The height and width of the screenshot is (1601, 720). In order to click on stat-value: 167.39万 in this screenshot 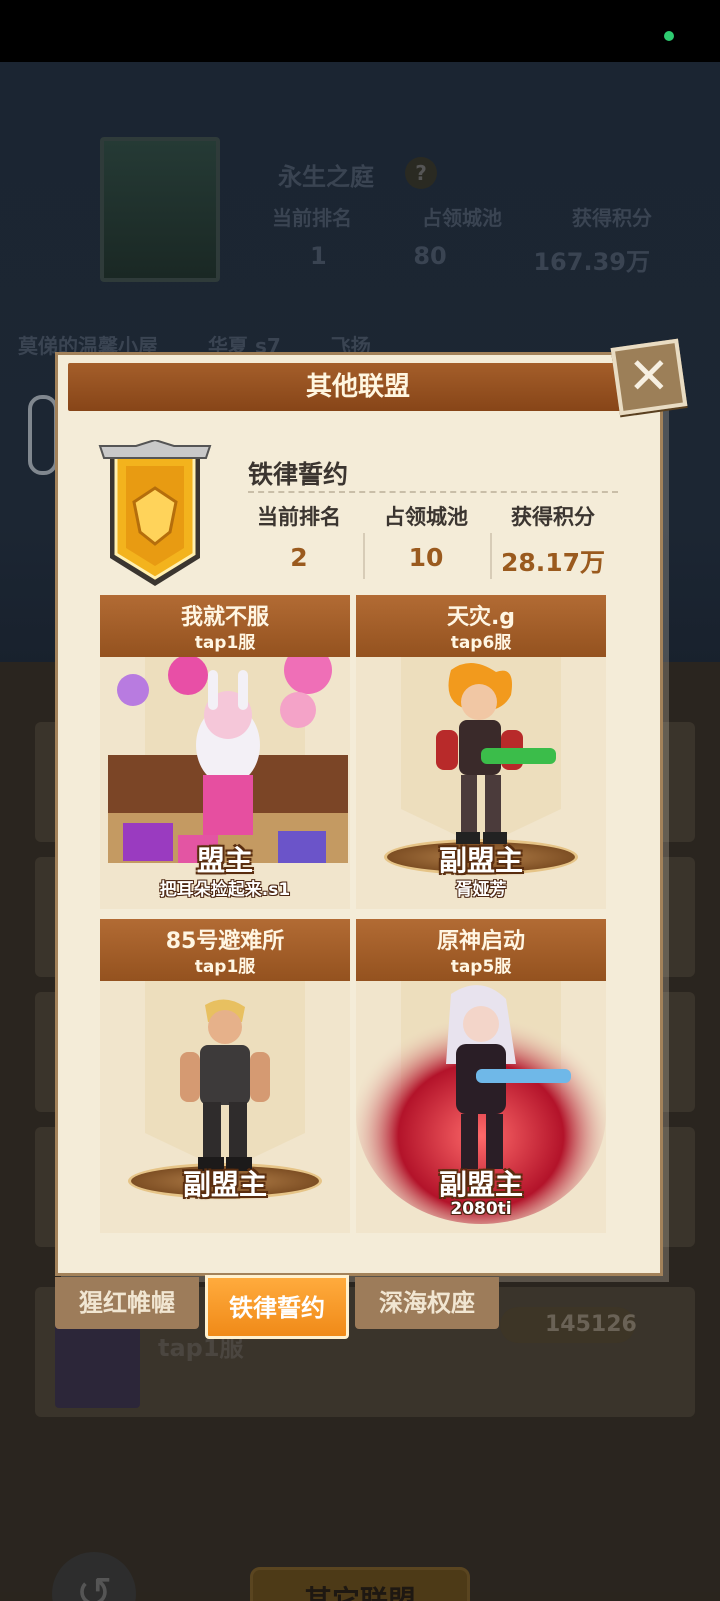, I will do `click(591, 262)`.